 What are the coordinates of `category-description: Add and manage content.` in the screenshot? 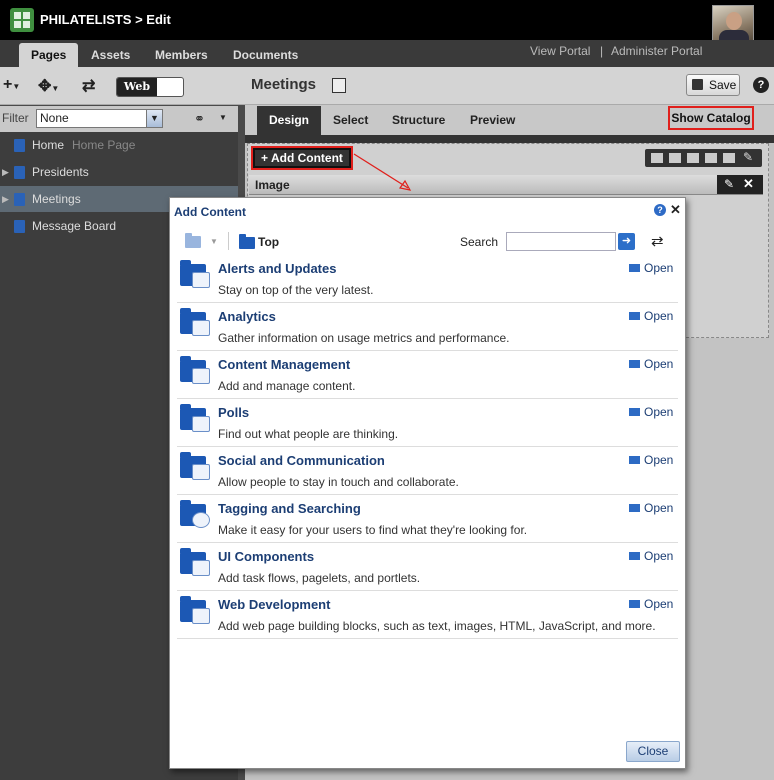 It's located at (287, 386).